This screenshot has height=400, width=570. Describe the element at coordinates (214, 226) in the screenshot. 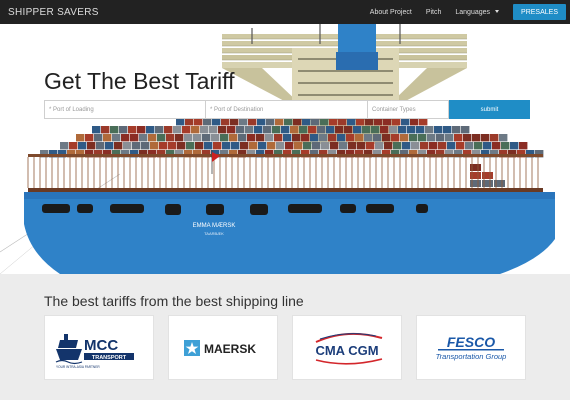

I see `ship-name-text: EMMA MÆRSK` at that location.